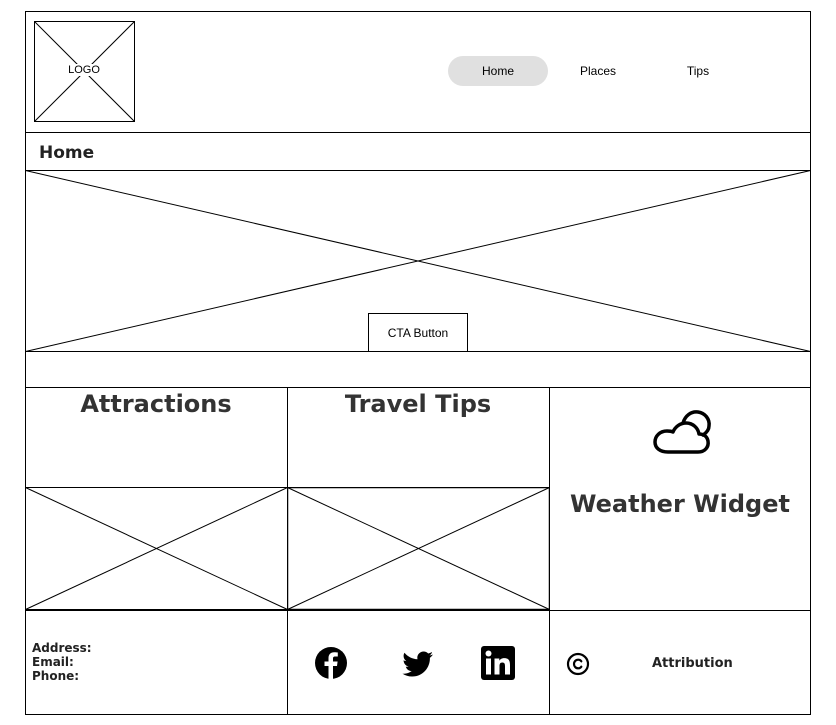 The height and width of the screenshot is (725, 836). I want to click on attribution-text: Attribution, so click(692, 663).